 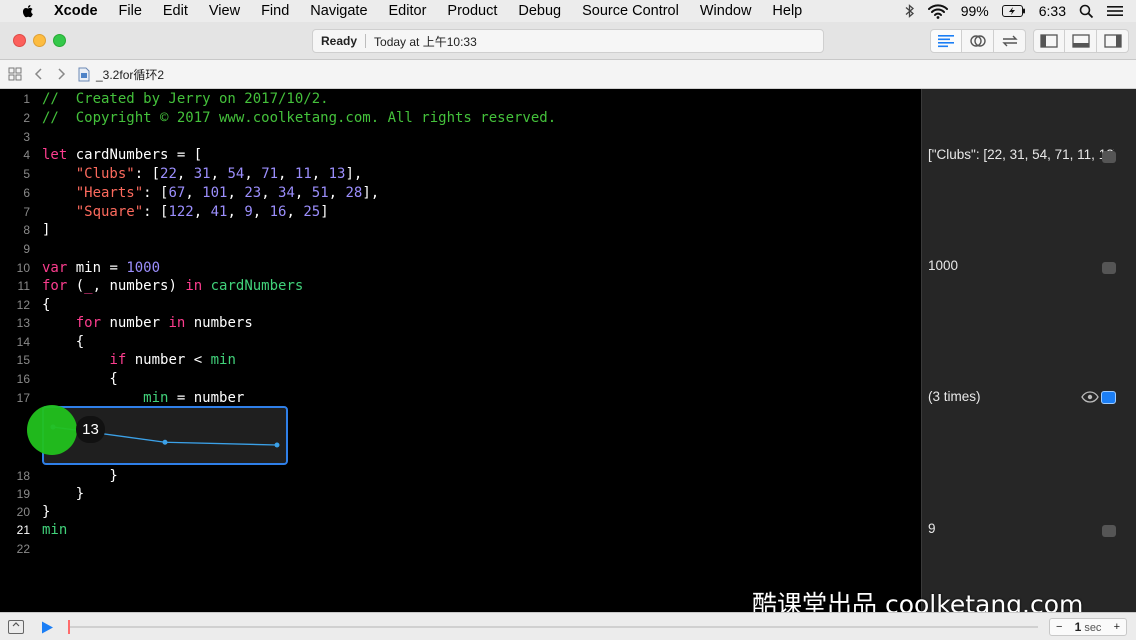 I want to click on line-number: 6, so click(x=26, y=193).